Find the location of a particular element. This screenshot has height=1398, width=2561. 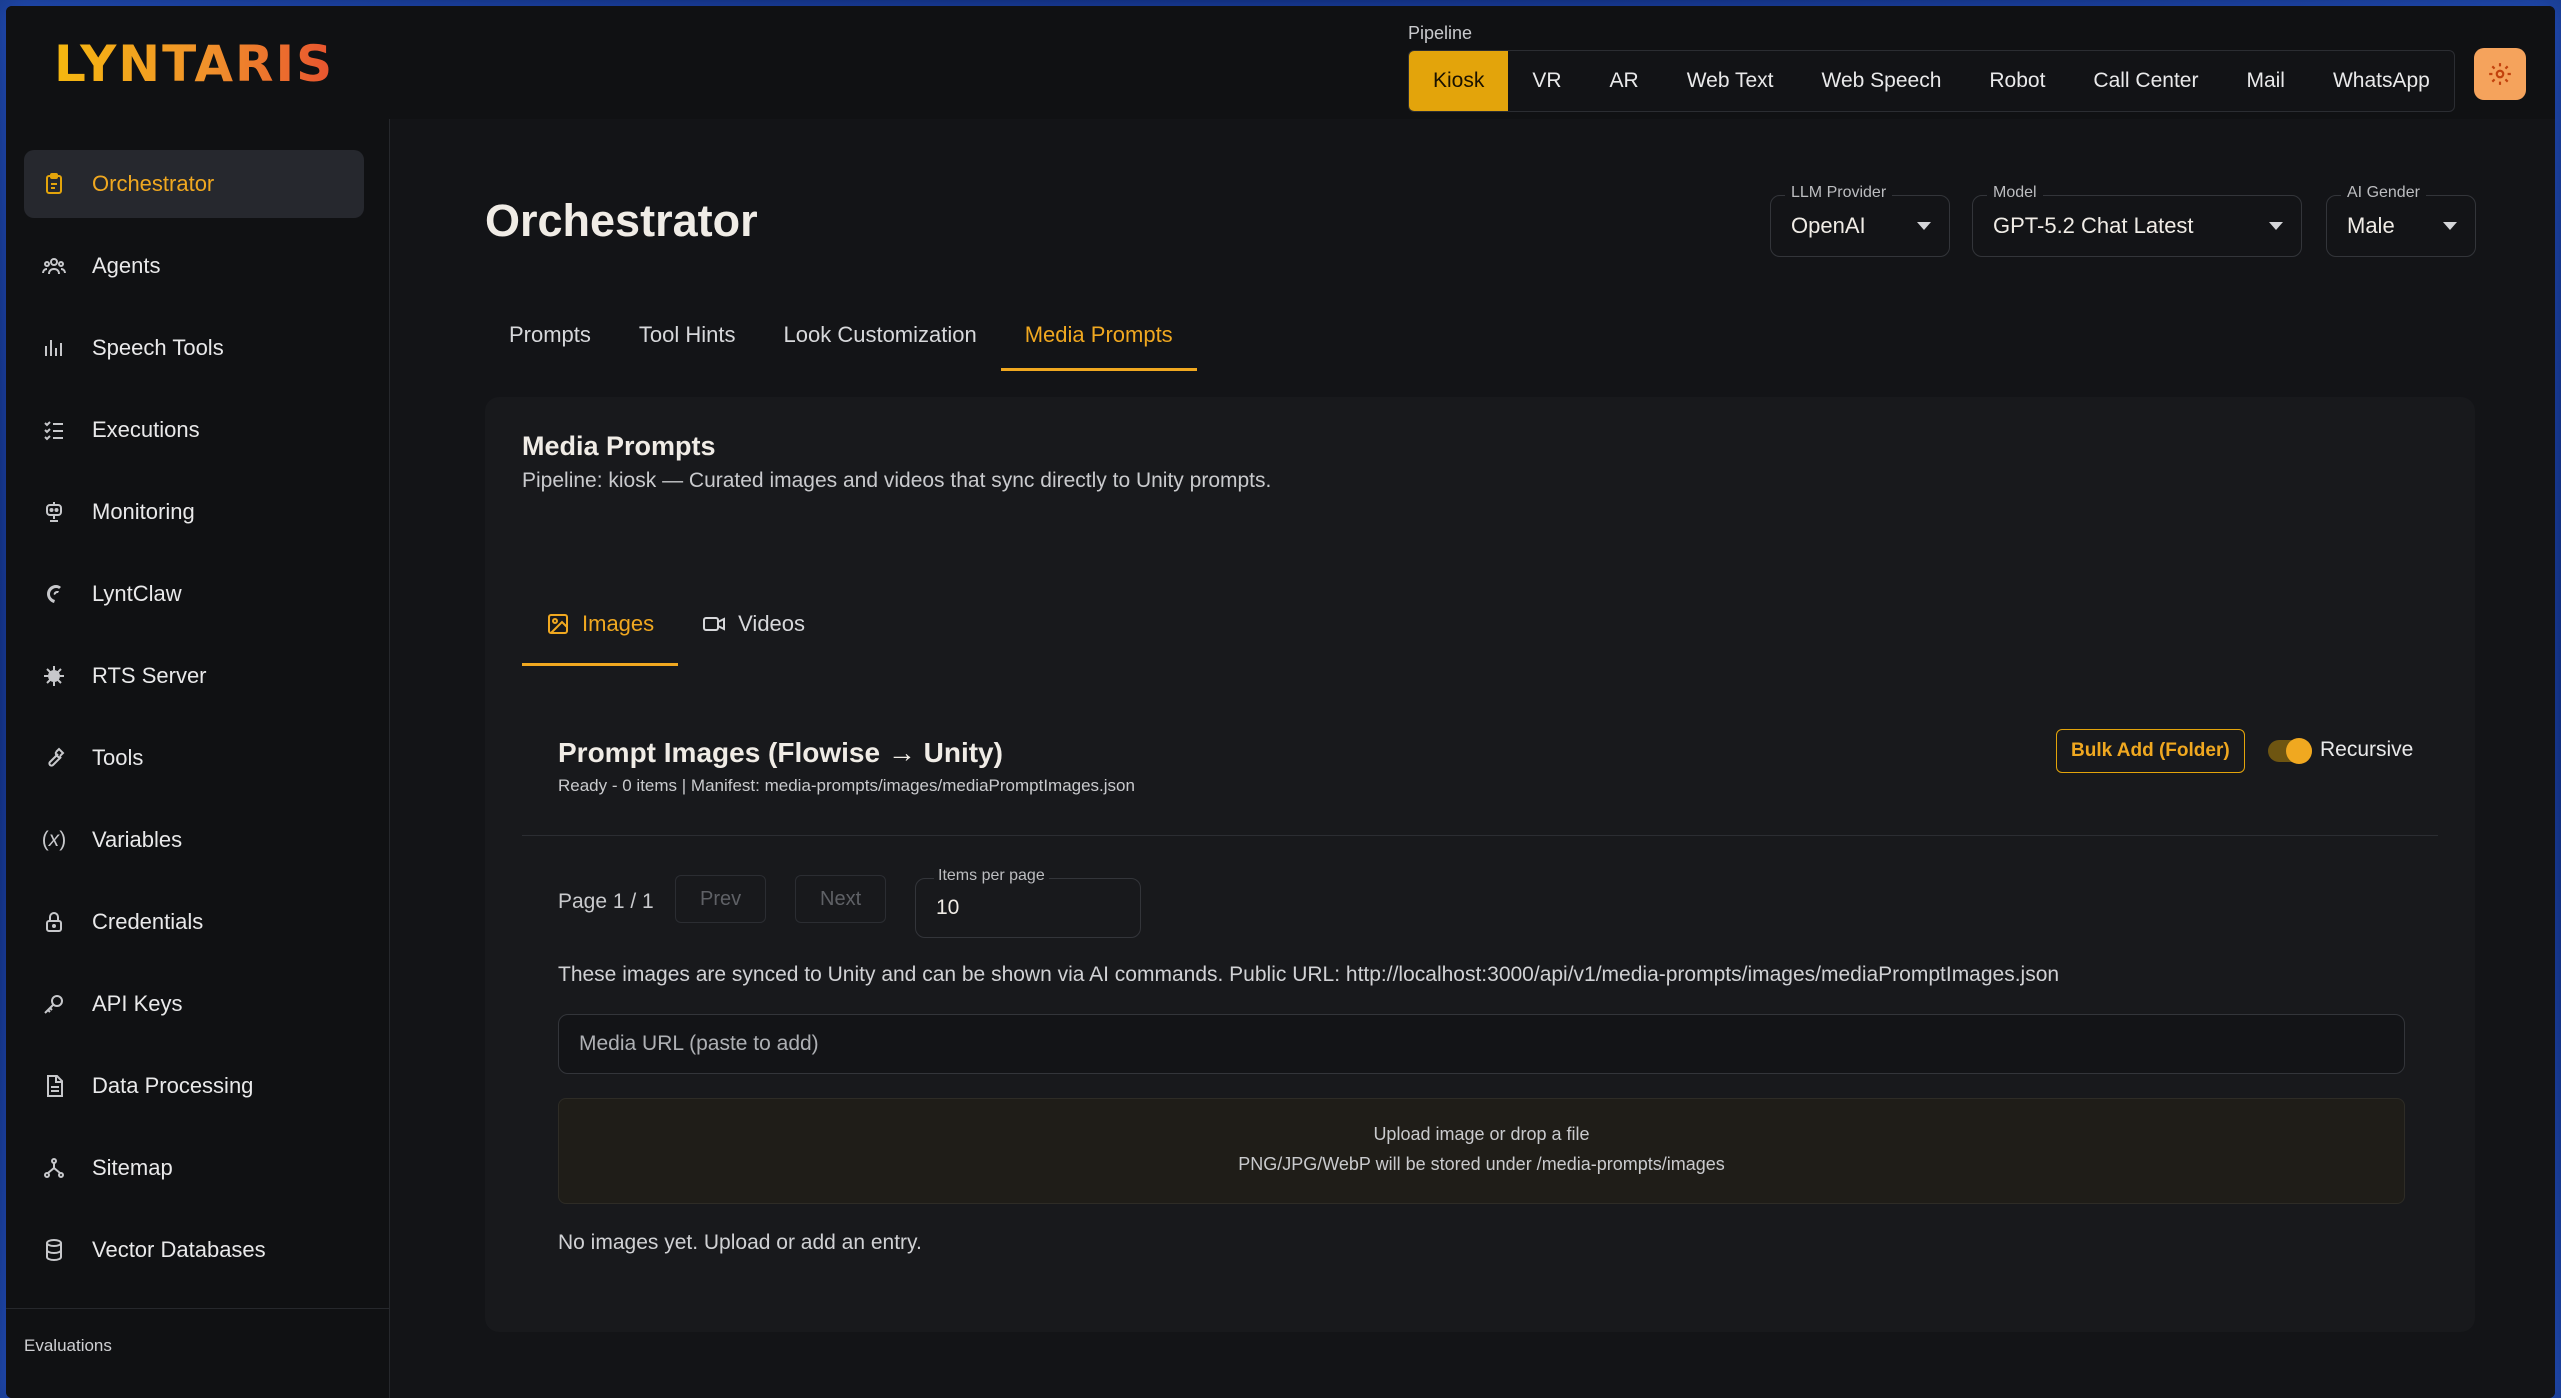

sidebar-item-monitoring: Monitoring is located at coordinates (194, 512).